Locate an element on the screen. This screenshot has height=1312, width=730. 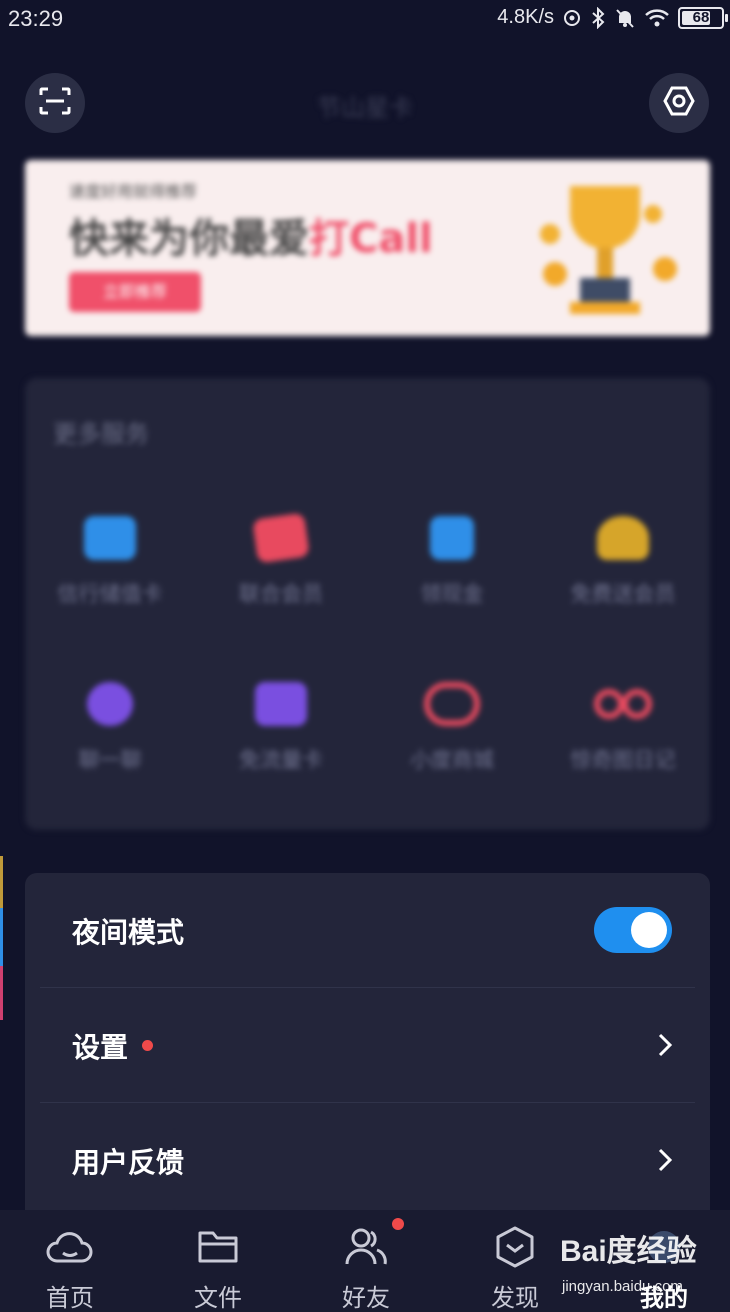
nav-item-discover: 发现 is located at coordinates (515, 1268).